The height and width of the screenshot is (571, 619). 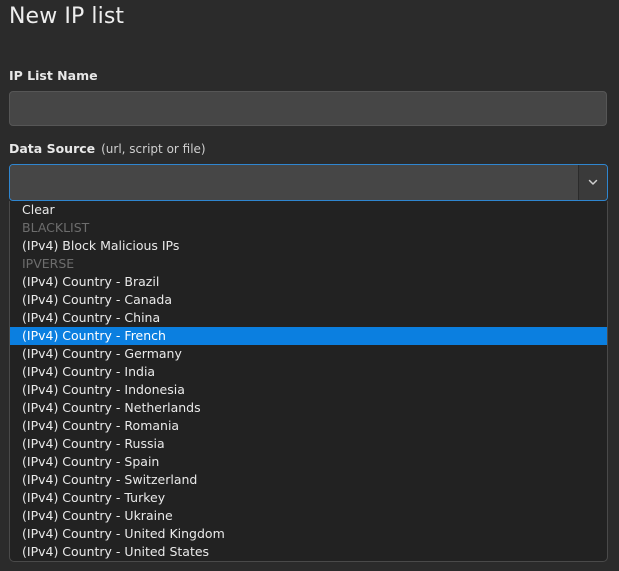 I want to click on data-source-input, so click(x=294, y=182).